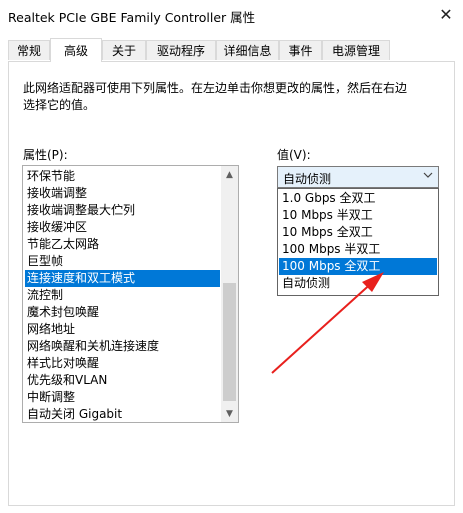 This screenshot has height=513, width=463. What do you see at coordinates (229, 174) in the screenshot?
I see `scroll-up-arrow-icon: ▲` at bounding box center [229, 174].